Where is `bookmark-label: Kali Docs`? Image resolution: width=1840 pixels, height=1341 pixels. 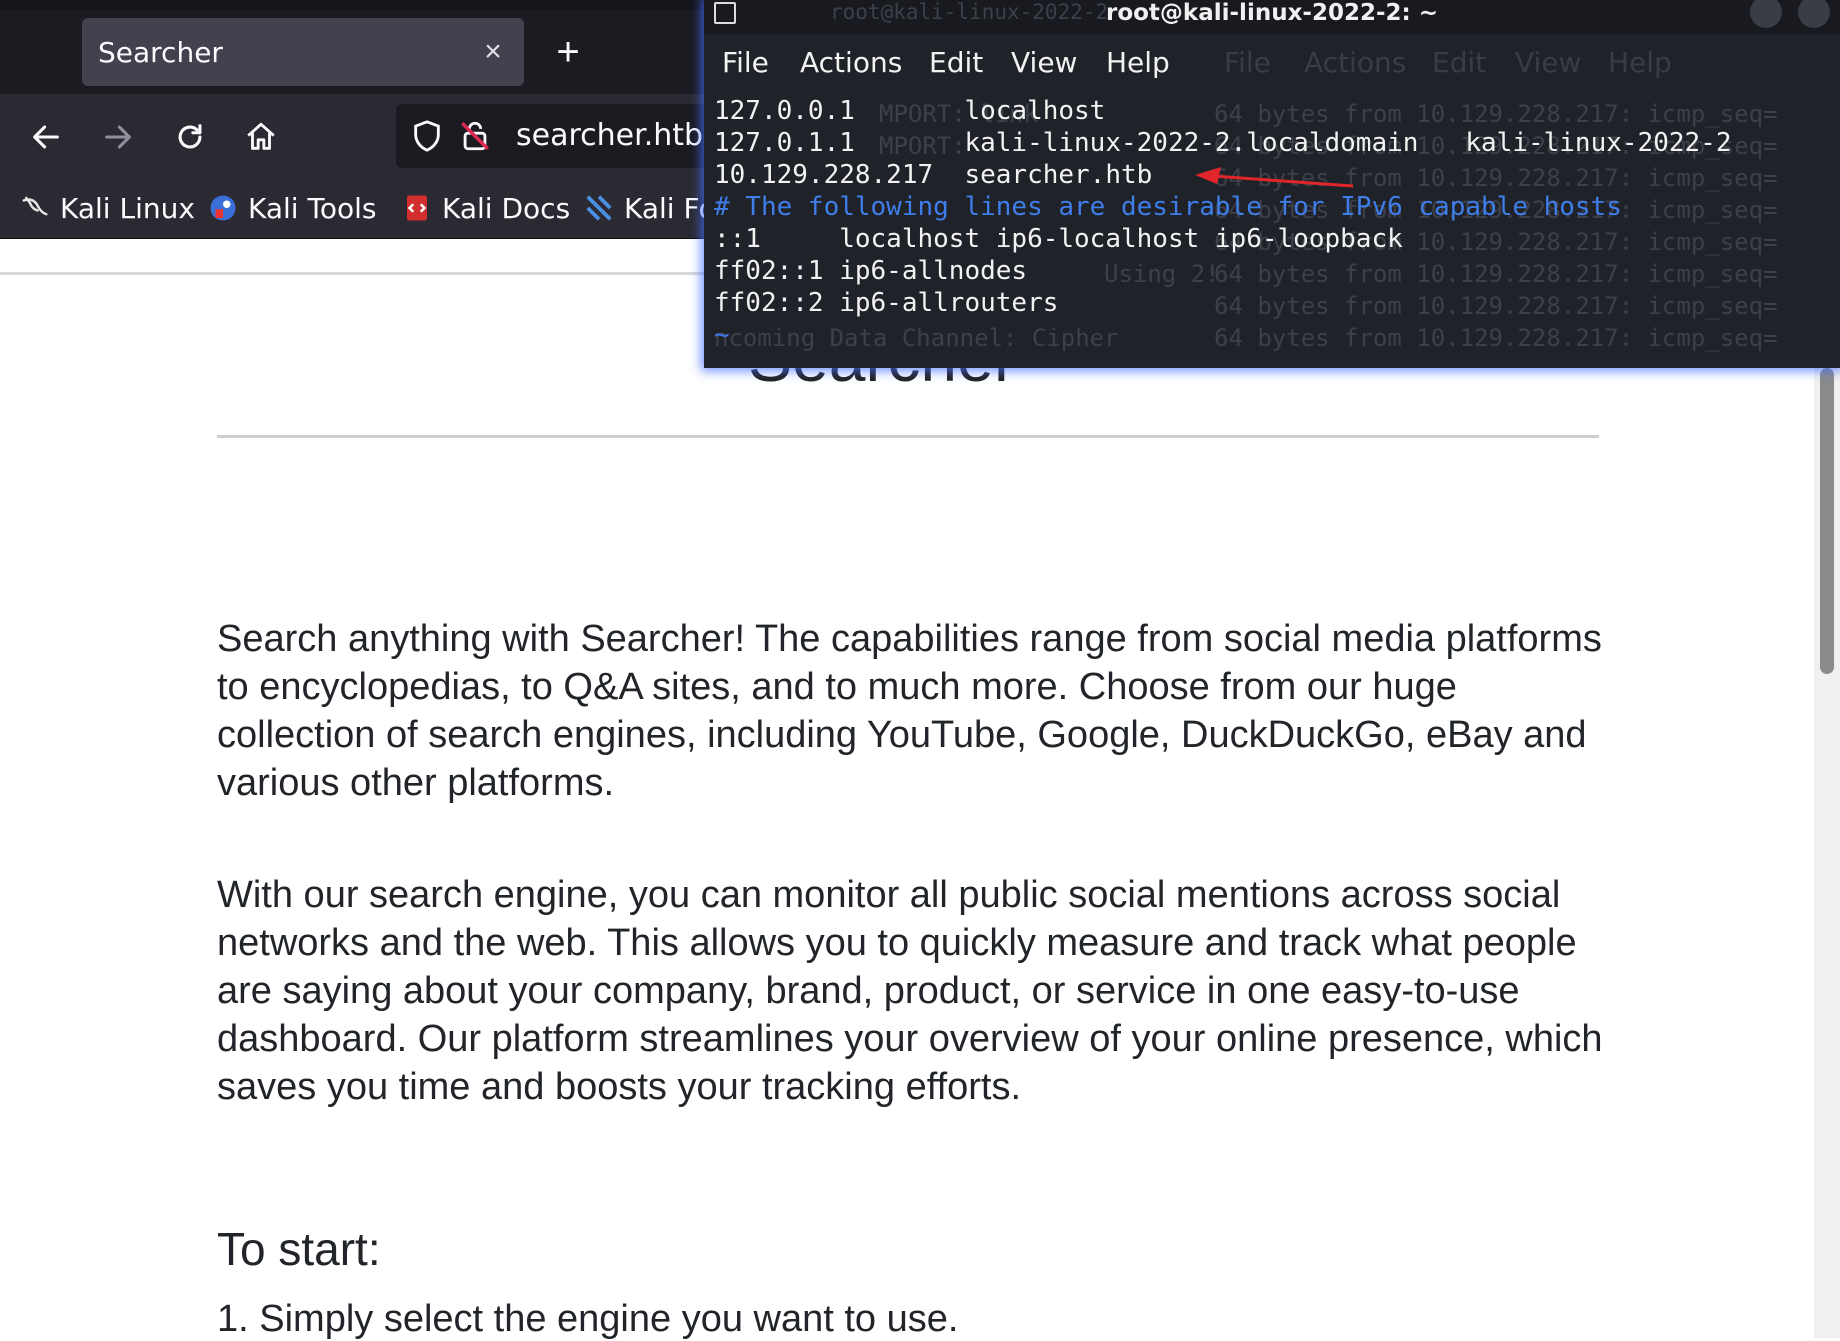
bookmark-label: Kali Docs is located at coordinates (506, 208).